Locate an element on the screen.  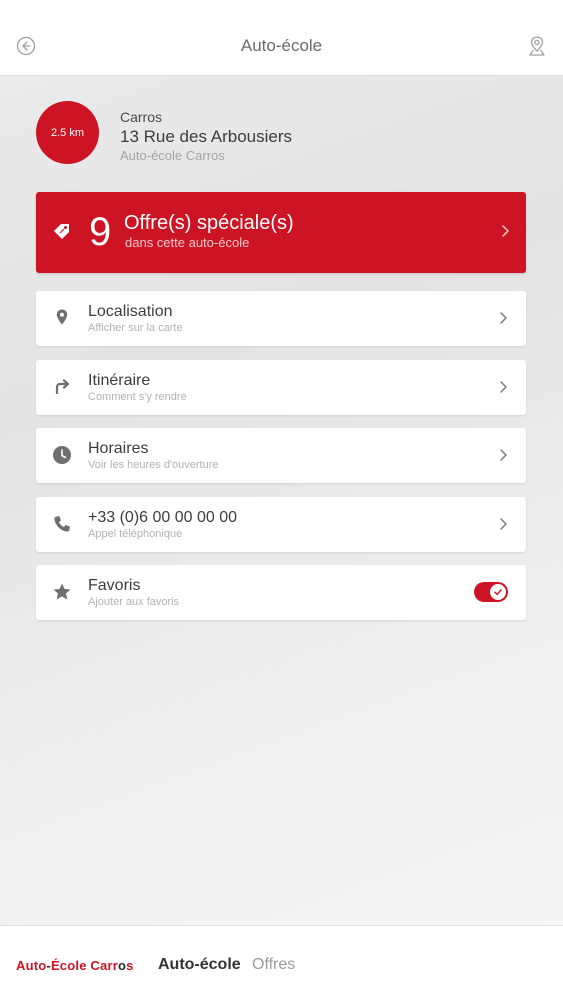
distance-badge: 2.5 km is located at coordinates (67, 132).